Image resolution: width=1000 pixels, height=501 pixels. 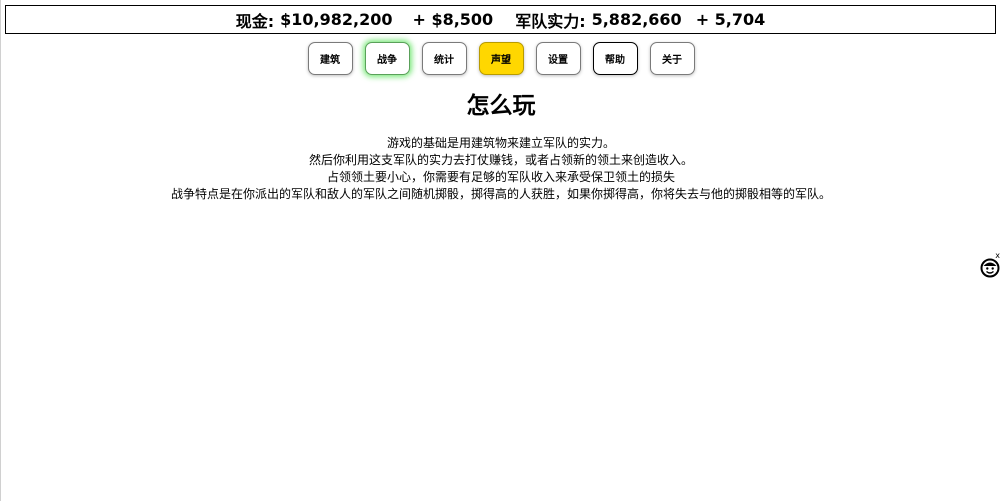 I want to click on nav-button-help: 帮助, so click(x=615, y=58).